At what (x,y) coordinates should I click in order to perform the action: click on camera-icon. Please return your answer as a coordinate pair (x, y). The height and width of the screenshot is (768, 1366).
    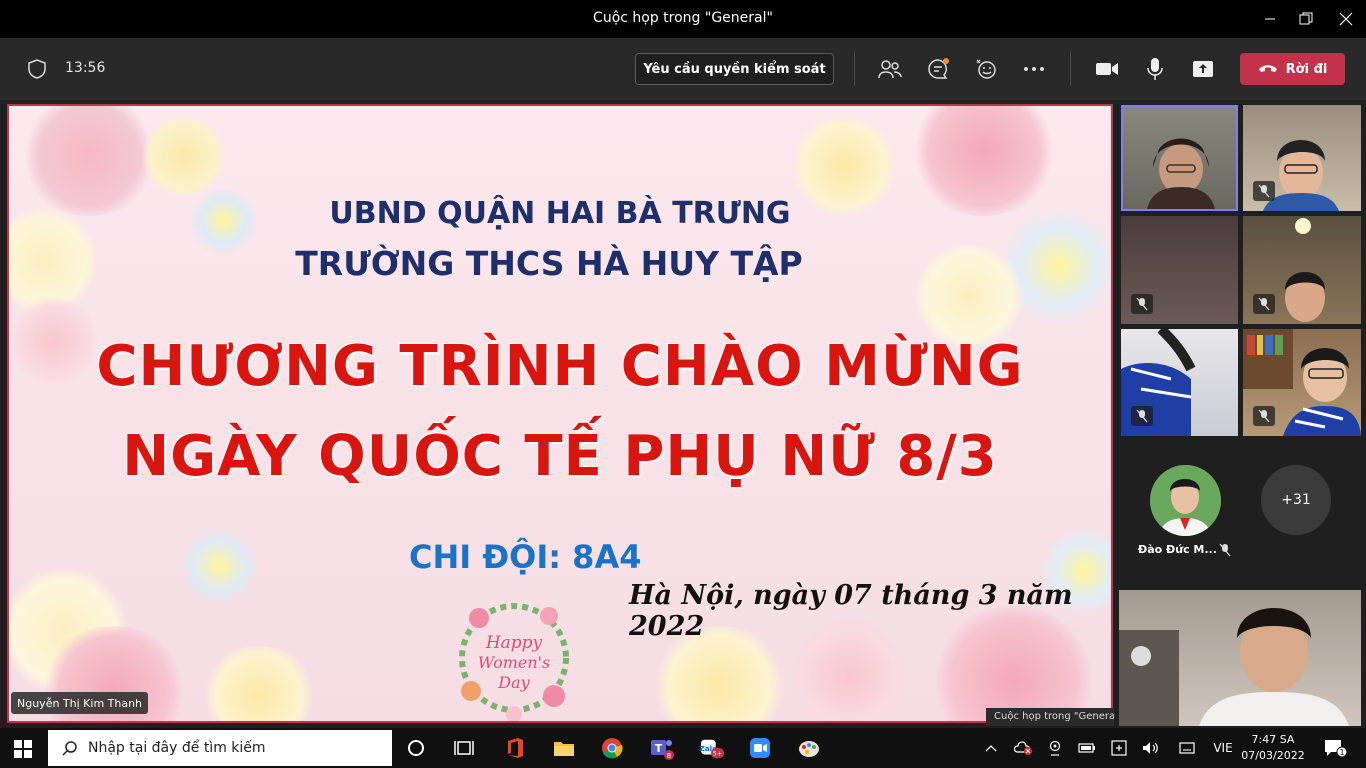
    Looking at the image, I should click on (1107, 69).